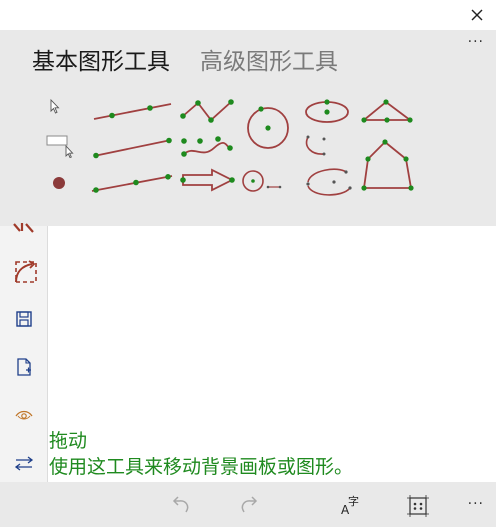  I want to click on close-icon, so click(477, 15).